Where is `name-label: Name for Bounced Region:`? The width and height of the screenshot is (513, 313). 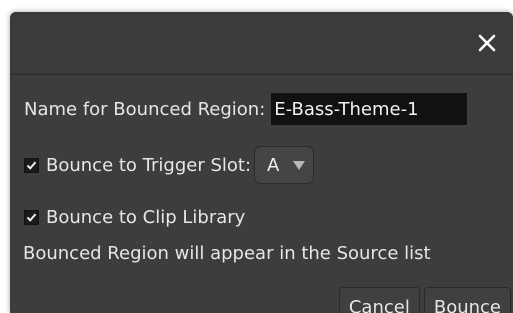 name-label: Name for Bounced Region: is located at coordinates (145, 109).